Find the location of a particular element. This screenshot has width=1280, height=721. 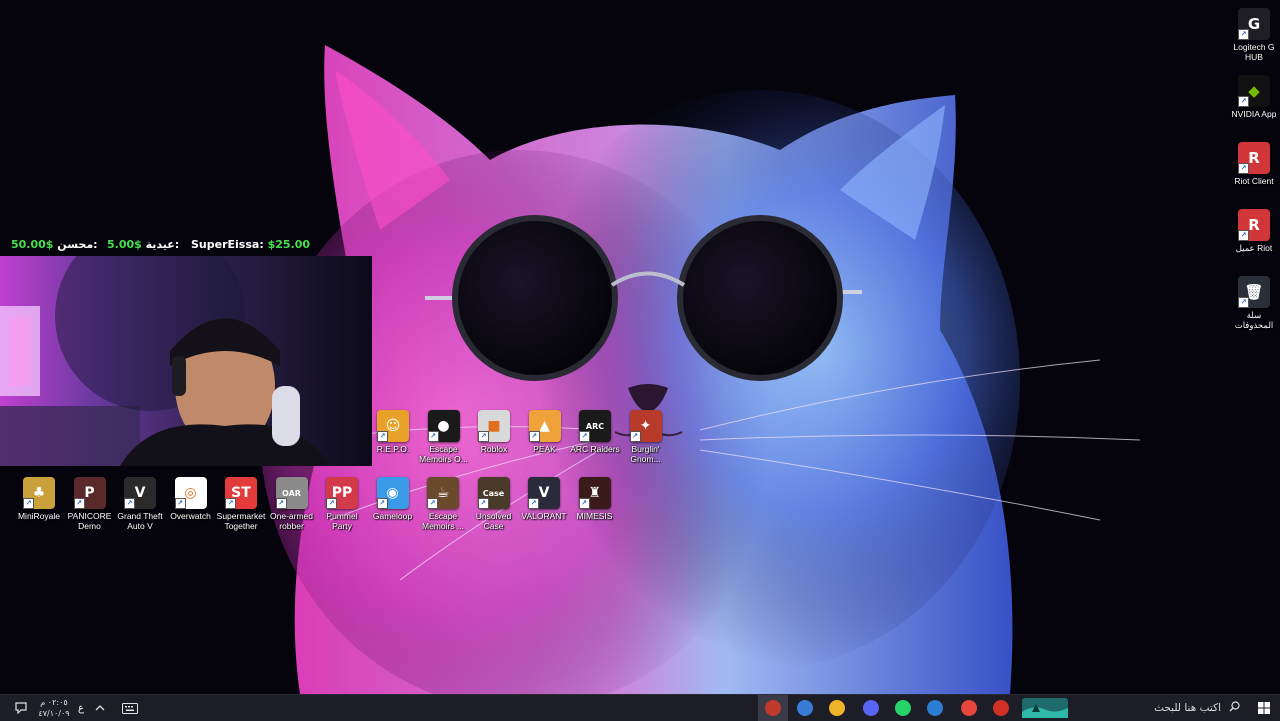

desktop-shortcut: ☺ ↗ R.E.P.O. is located at coordinates (393, 432).